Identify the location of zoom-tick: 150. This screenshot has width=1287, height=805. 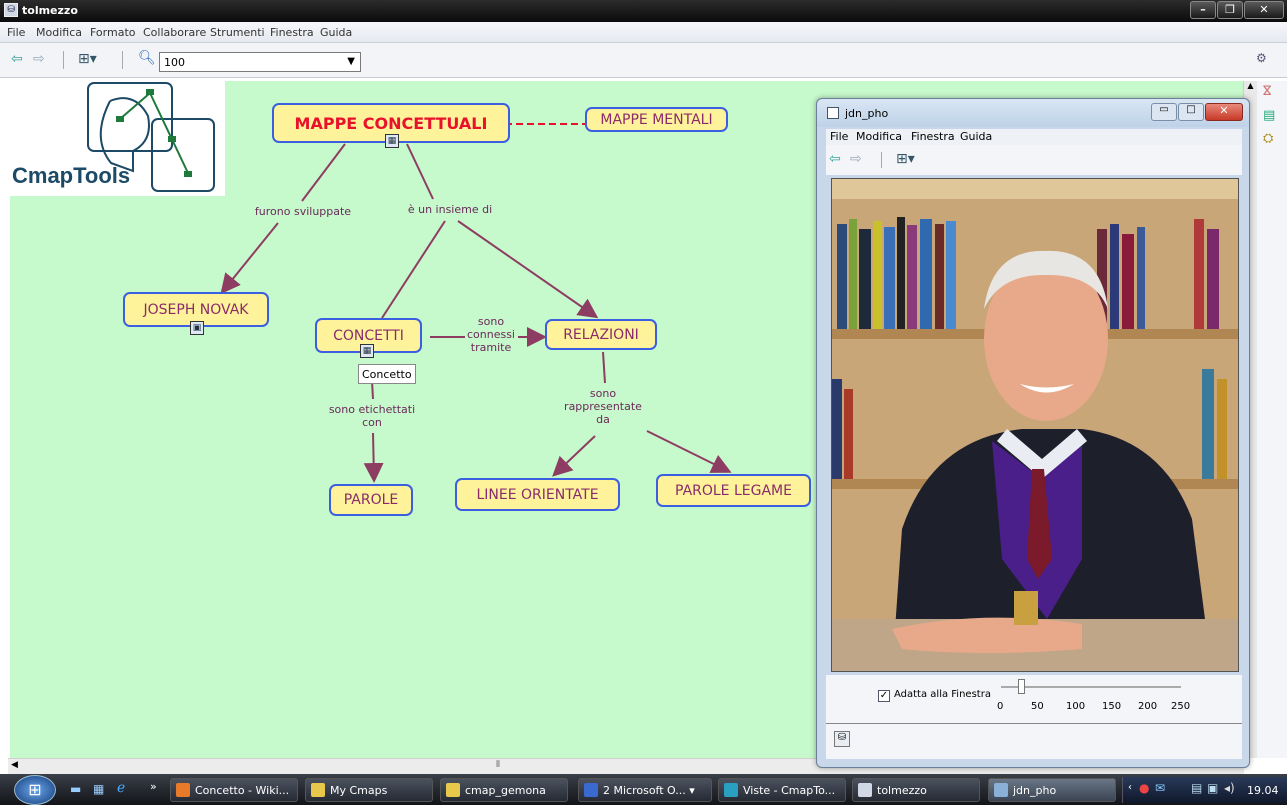
(1112, 706).